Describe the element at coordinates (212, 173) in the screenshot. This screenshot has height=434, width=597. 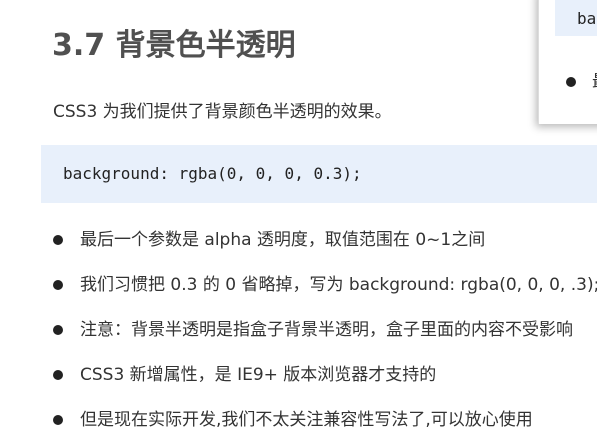
I see `code-text: background: rgba(0, 0, 0, 0.3);` at that location.